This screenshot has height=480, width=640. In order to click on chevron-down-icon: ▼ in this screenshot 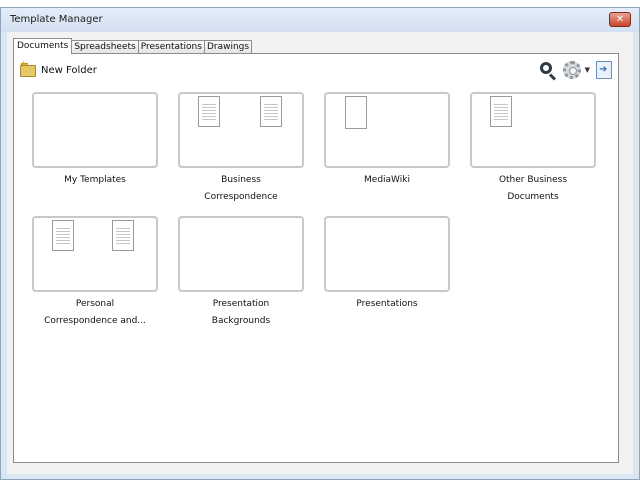, I will do `click(587, 70)`.